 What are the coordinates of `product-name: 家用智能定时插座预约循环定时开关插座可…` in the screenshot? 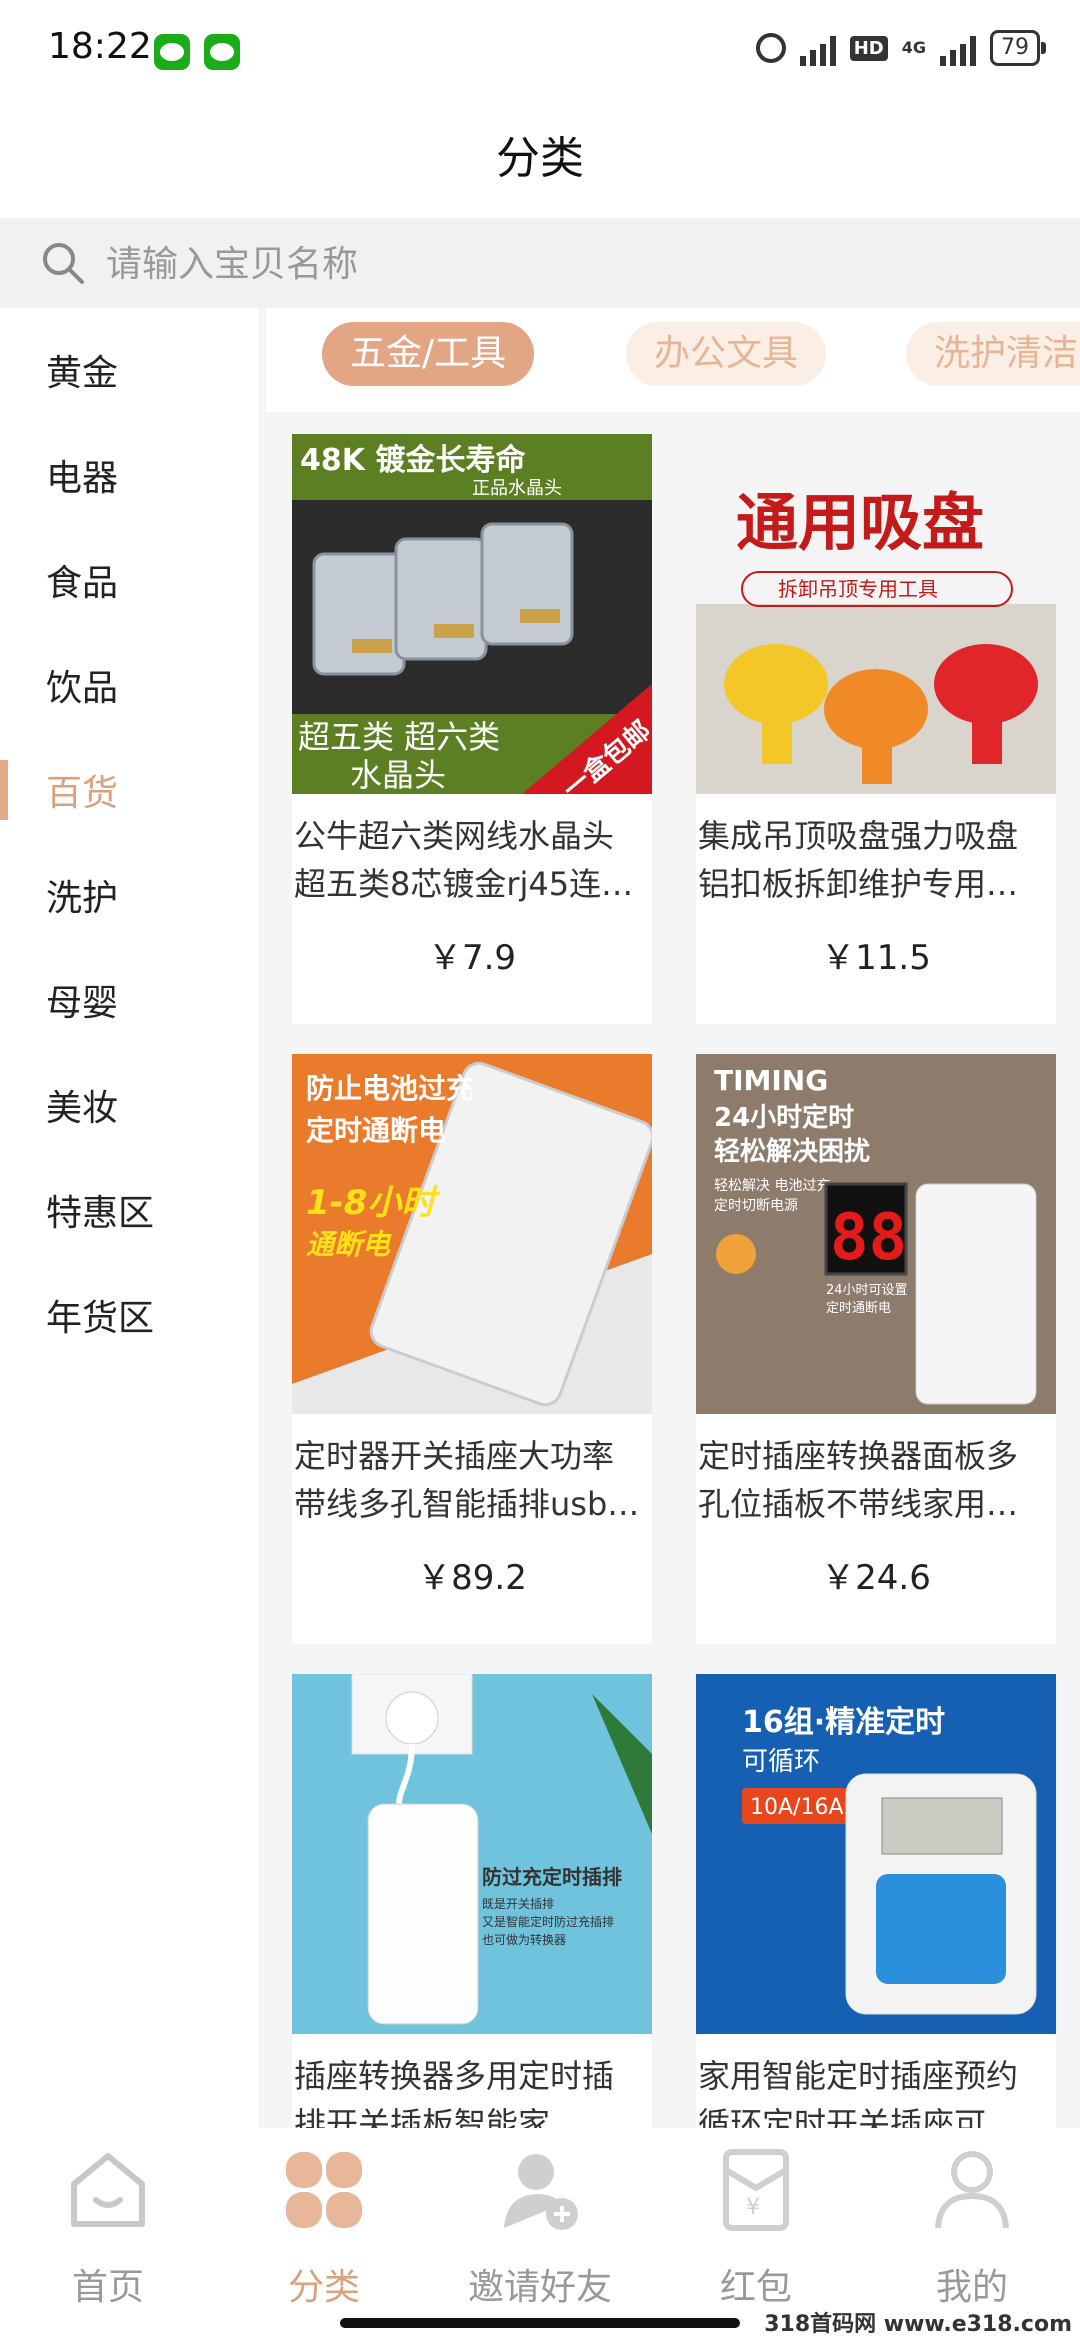 It's located at (858, 2092).